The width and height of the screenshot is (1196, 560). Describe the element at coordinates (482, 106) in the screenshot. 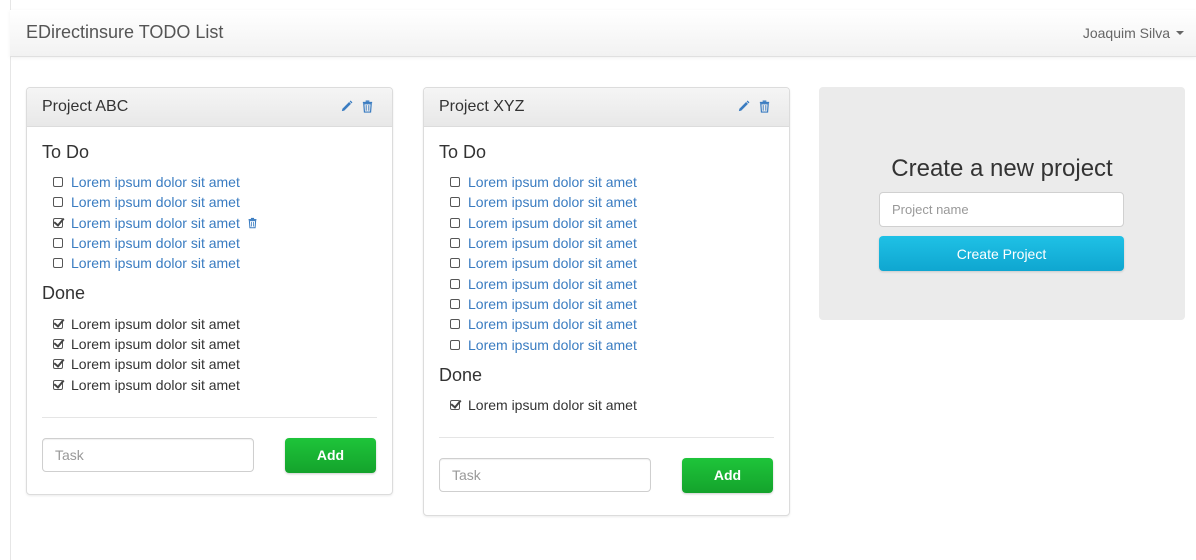

I see `project-title: Project XYZ` at that location.